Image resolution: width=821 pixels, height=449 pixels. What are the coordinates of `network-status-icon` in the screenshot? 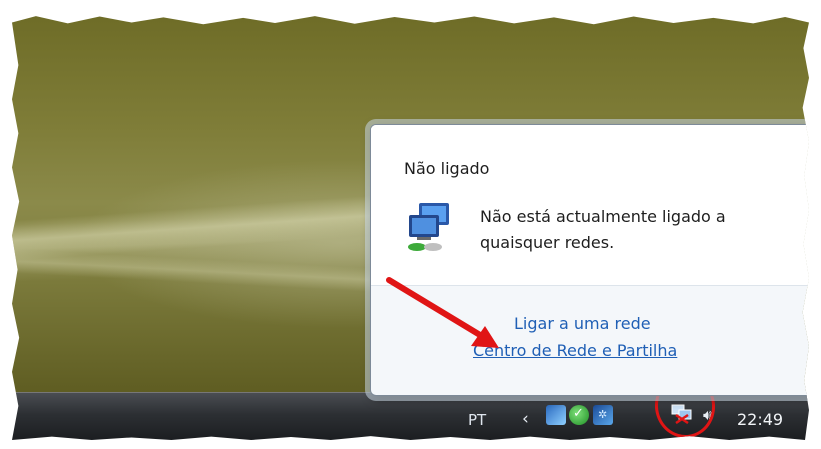 It's located at (556, 415).